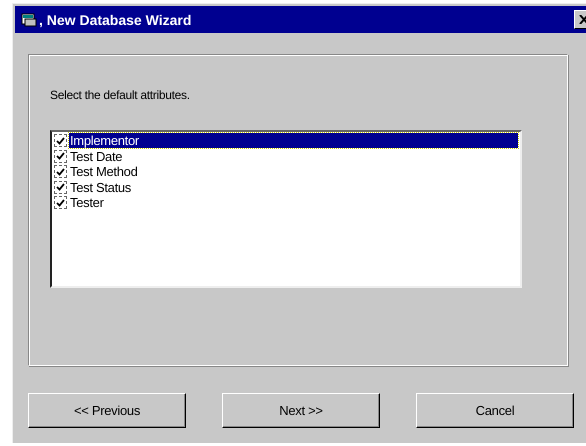  I want to click on window-title: , New Database Wizard, so click(115, 20).